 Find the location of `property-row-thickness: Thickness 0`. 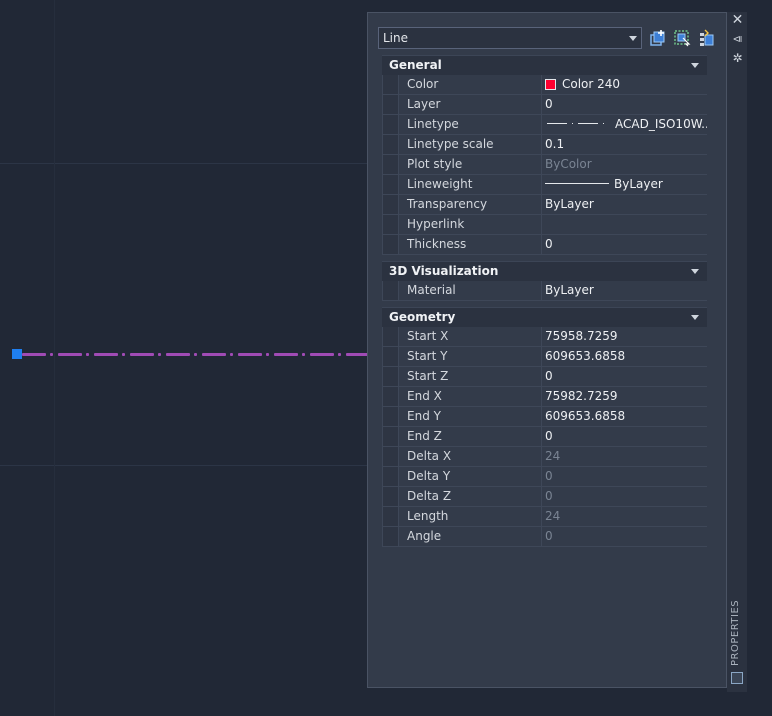

property-row-thickness: Thickness 0 is located at coordinates (545, 245).